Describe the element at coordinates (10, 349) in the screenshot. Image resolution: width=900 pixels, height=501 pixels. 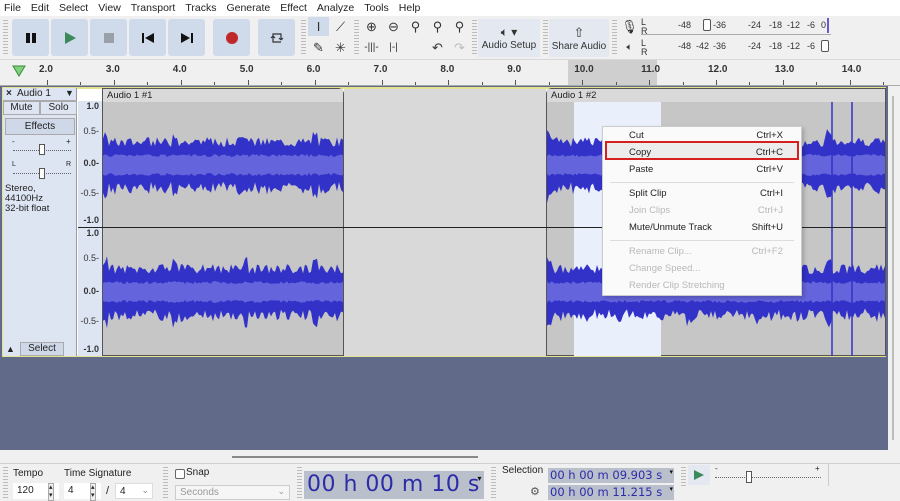
I see `collapse-track-icon: ▲` at that location.